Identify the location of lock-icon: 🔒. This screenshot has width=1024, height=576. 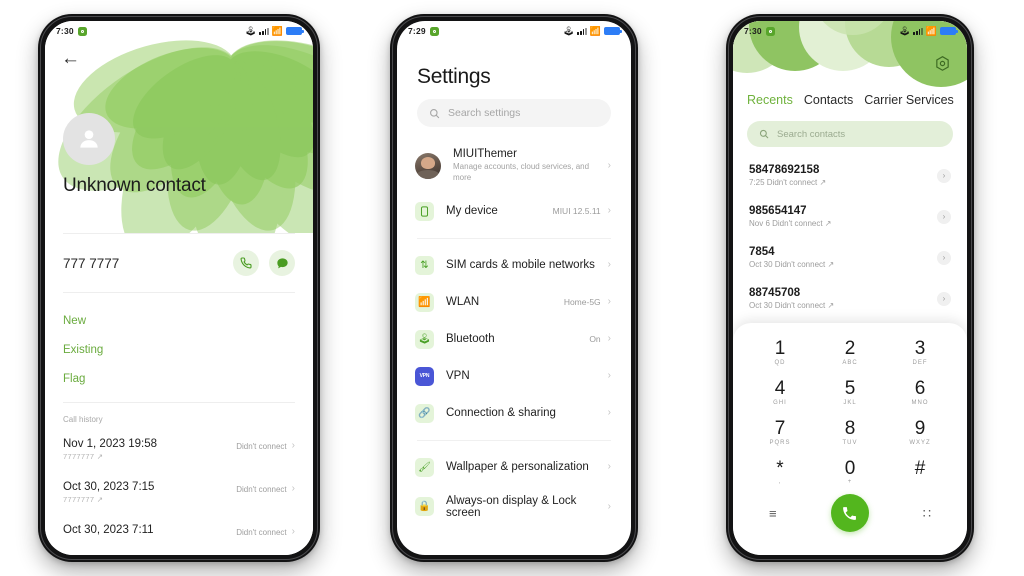
(424, 507).